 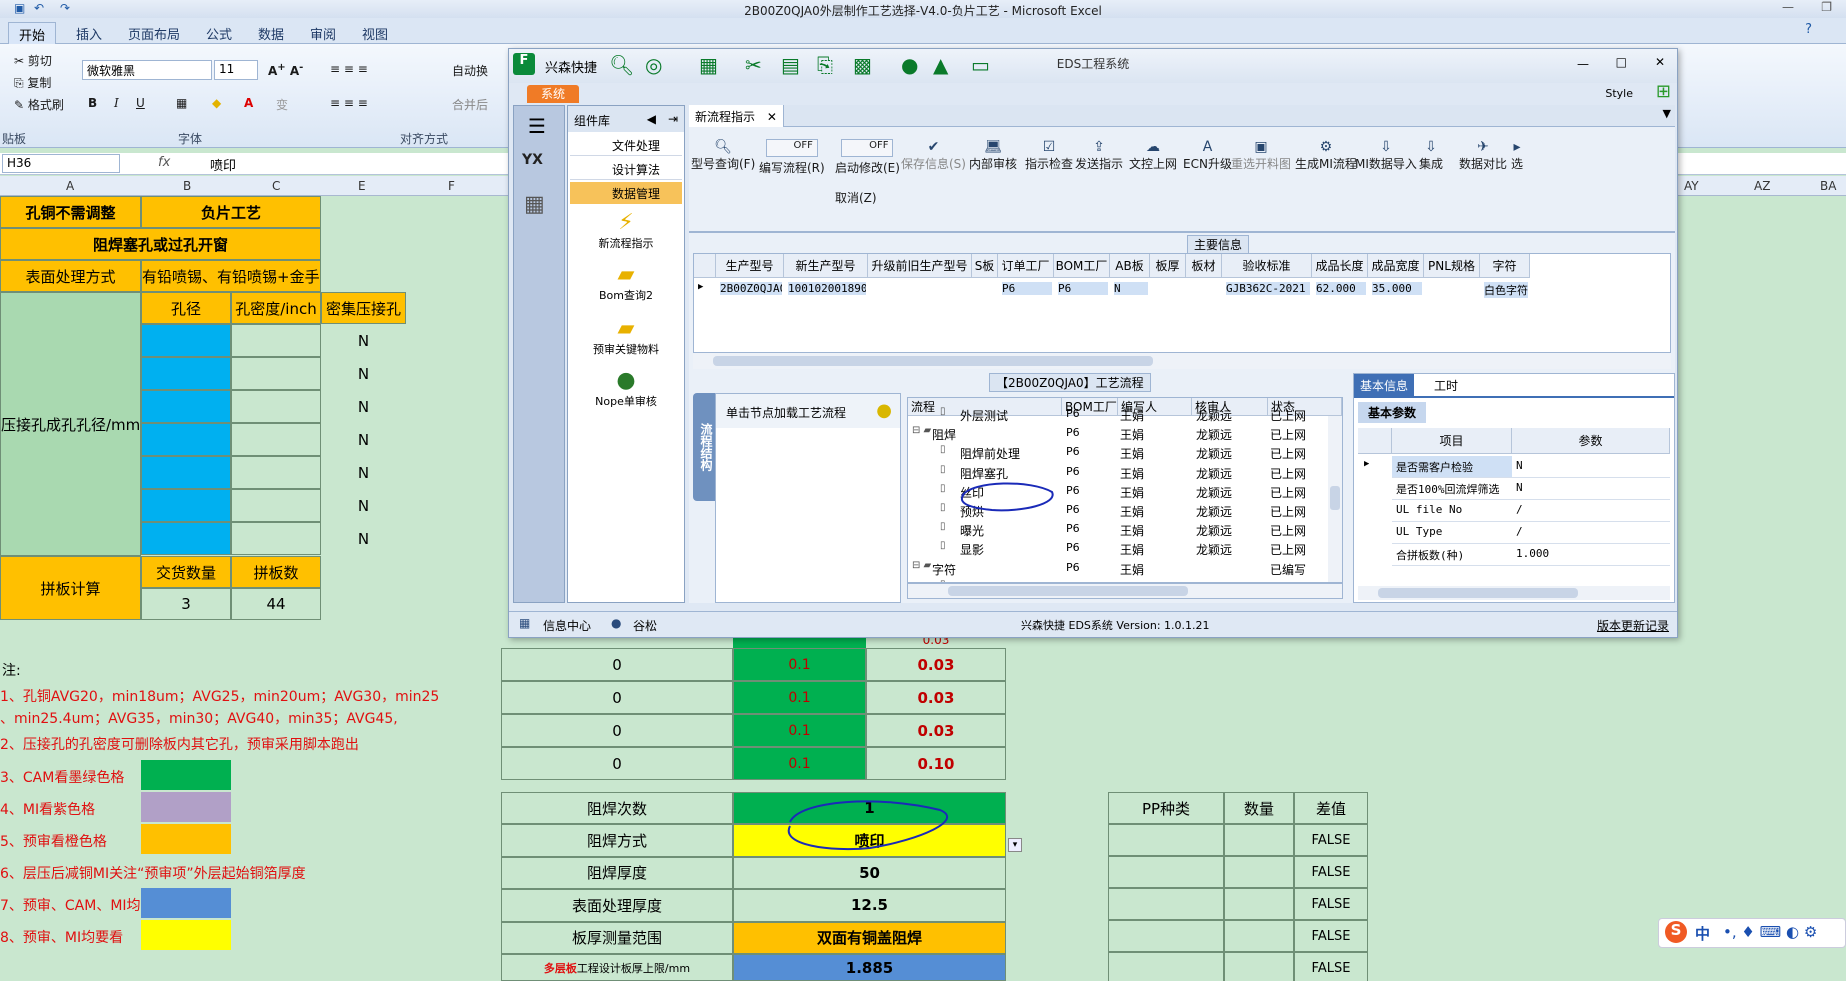 I want to click on fill-color-icon: ◆, so click(x=216, y=103).